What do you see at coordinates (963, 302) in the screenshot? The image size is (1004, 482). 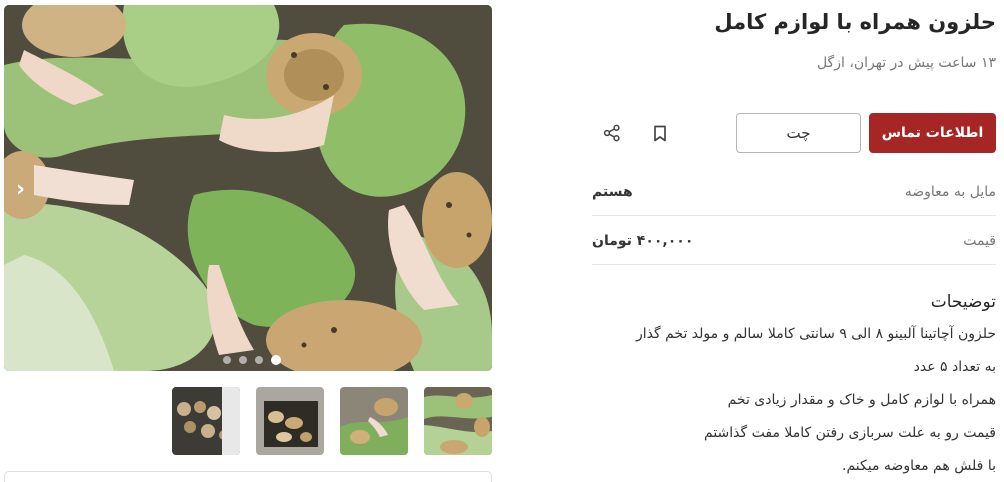 I see `description-title: توضیحات` at bounding box center [963, 302].